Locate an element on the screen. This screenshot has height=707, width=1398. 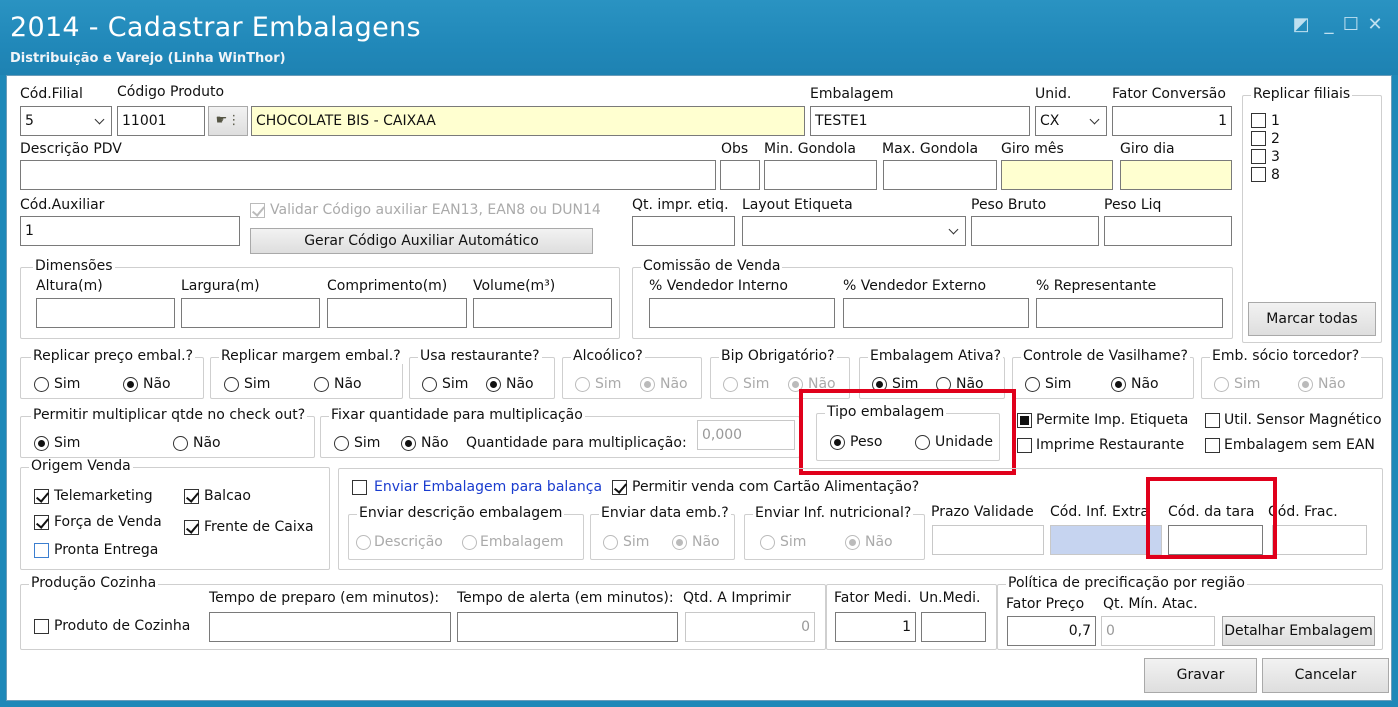
env-nutri-nao-radio is located at coordinates (852, 542).